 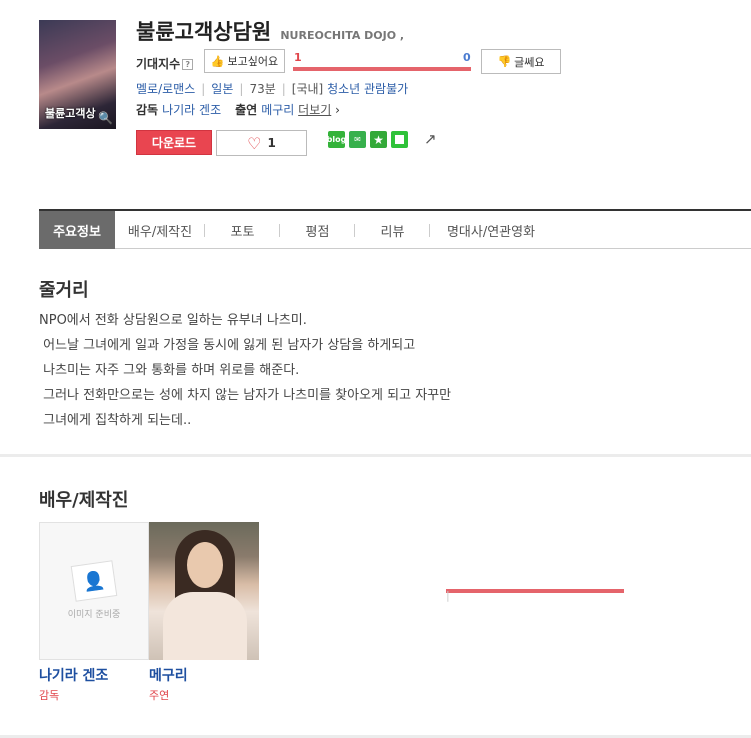 What do you see at coordinates (165, 63) in the screenshot?
I see `expectation-label: 기대지수?` at bounding box center [165, 63].